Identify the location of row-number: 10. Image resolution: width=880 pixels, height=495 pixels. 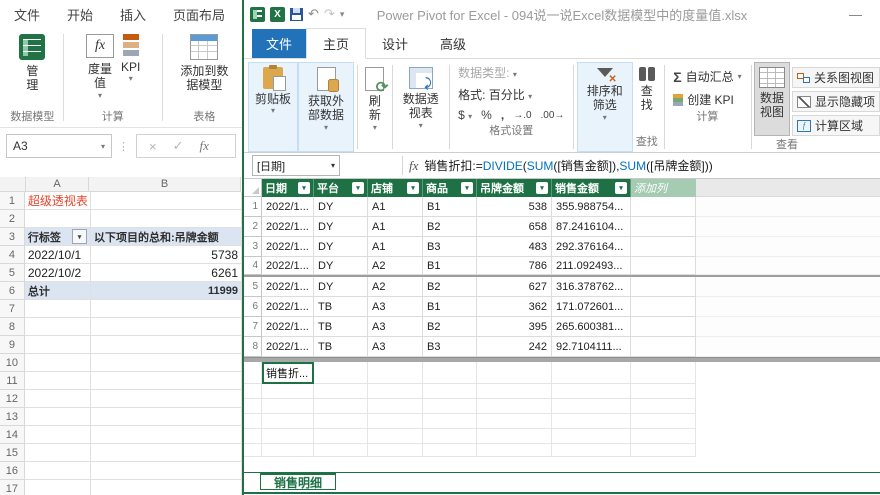
(12, 363).